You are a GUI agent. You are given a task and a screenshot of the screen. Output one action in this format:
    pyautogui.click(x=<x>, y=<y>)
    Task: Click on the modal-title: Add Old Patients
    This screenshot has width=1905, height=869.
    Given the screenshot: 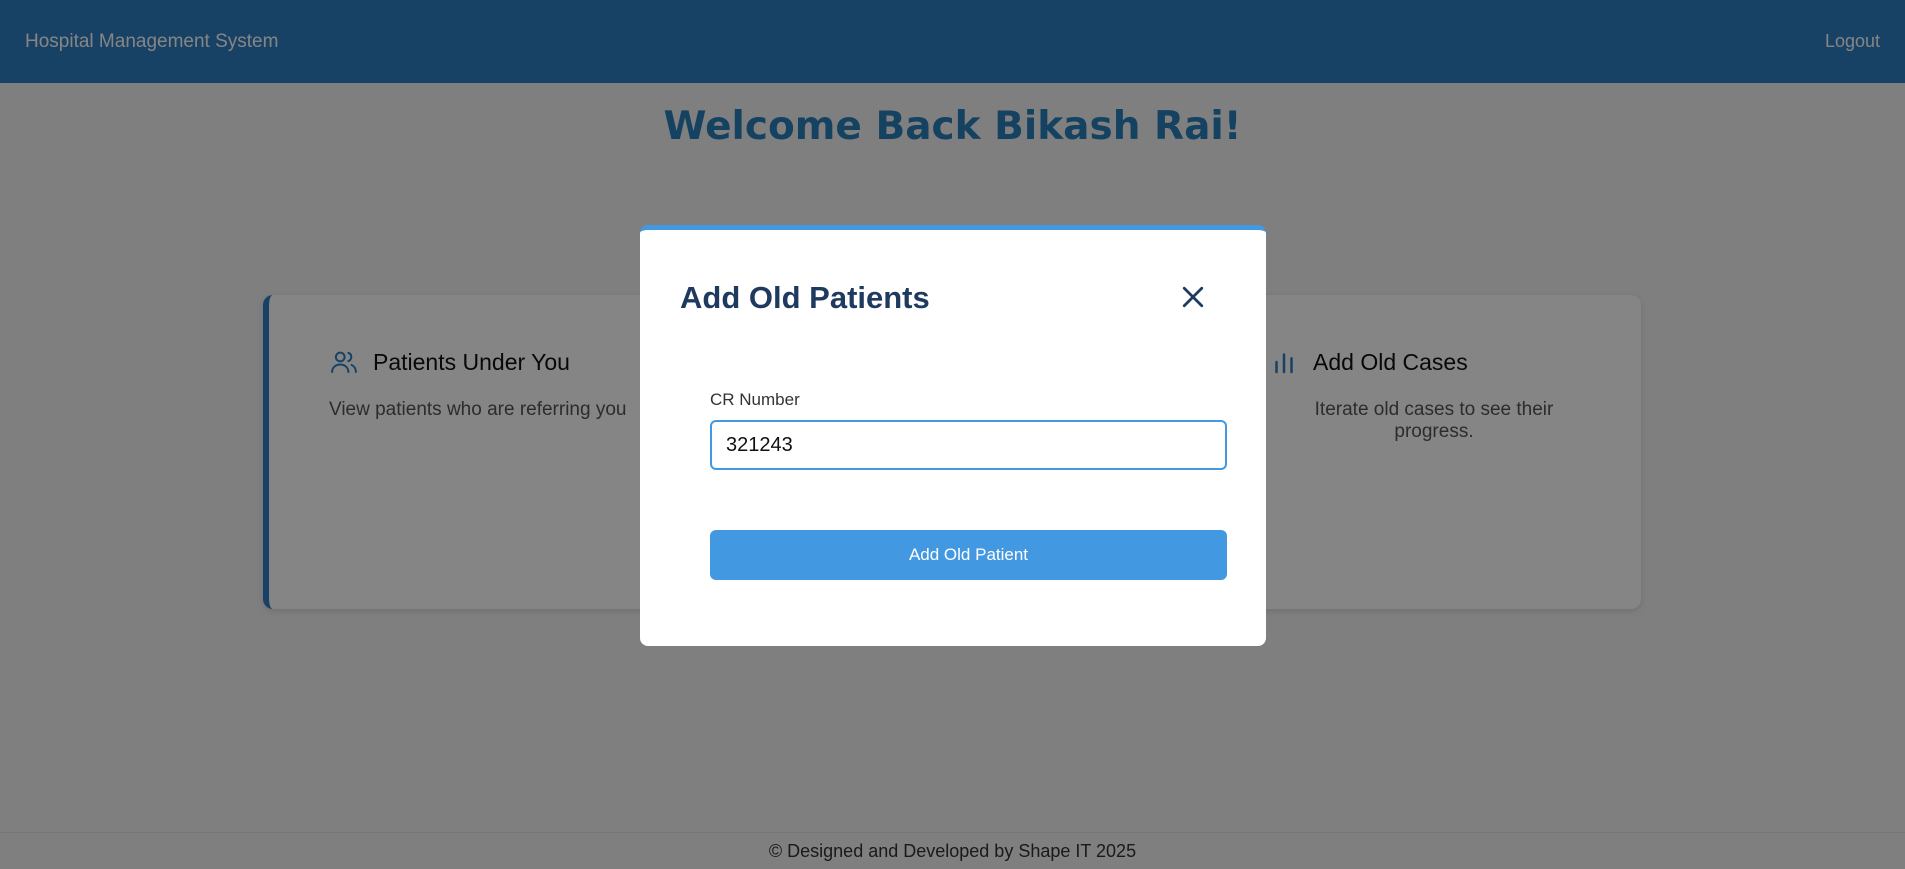 What is the action you would take?
    pyautogui.click(x=805, y=297)
    